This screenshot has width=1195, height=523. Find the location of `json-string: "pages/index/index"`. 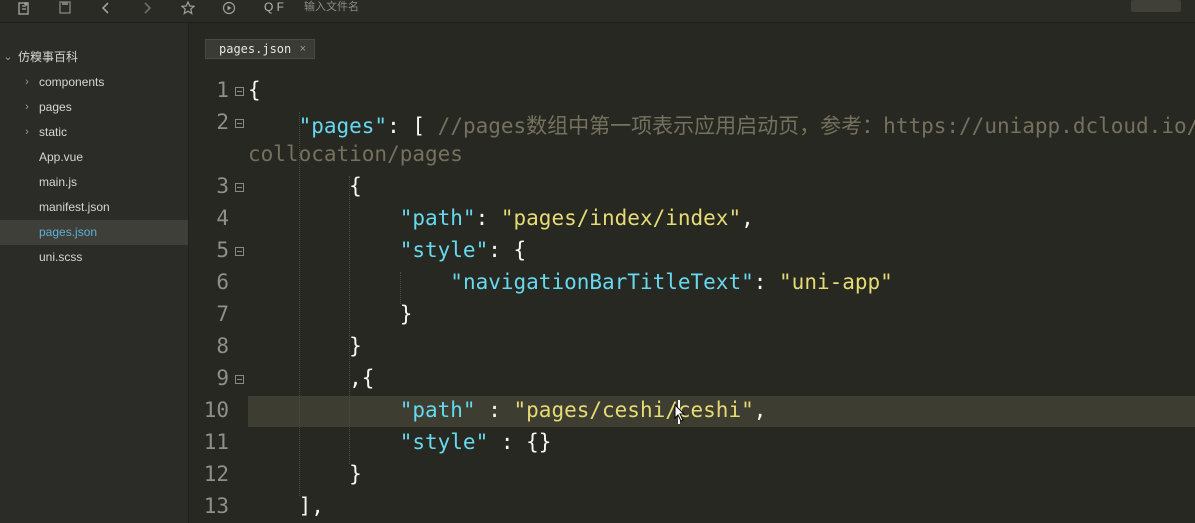

json-string: "pages/index/index" is located at coordinates (621, 218).